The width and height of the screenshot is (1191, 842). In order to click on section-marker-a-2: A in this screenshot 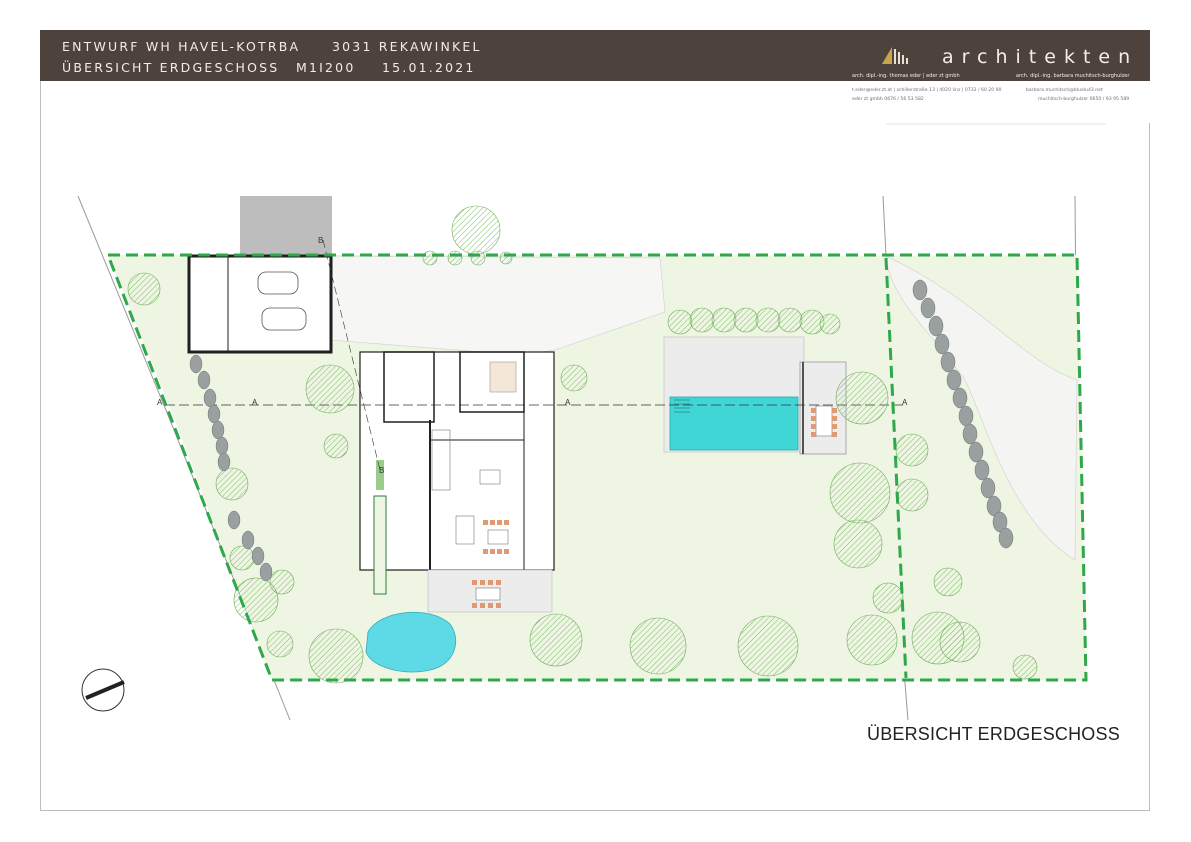, I will do `click(255, 402)`.